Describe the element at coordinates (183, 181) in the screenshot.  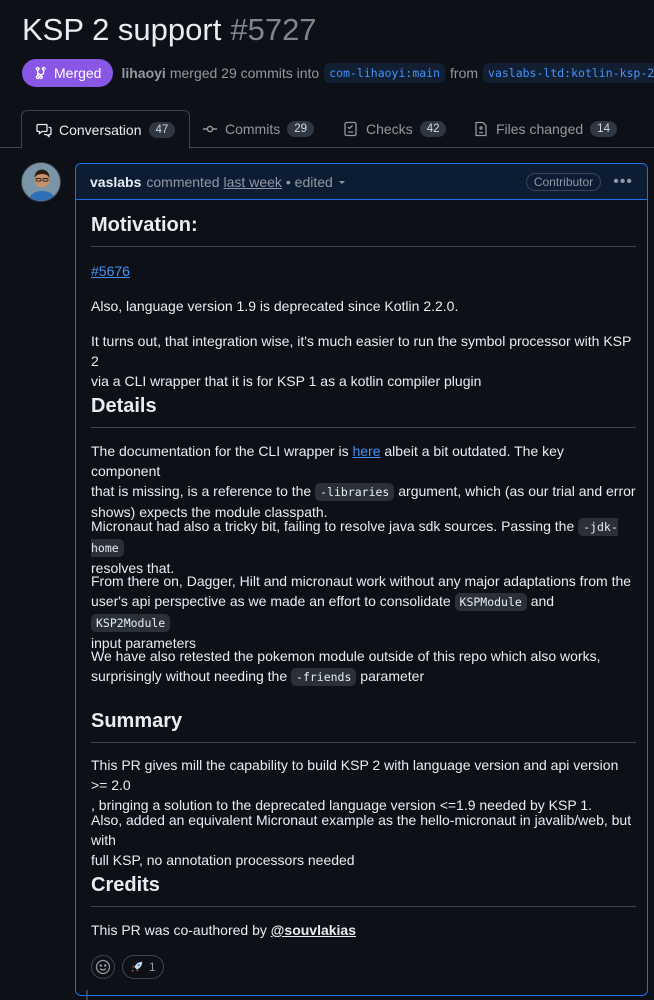
I see `comment-action: commented` at that location.